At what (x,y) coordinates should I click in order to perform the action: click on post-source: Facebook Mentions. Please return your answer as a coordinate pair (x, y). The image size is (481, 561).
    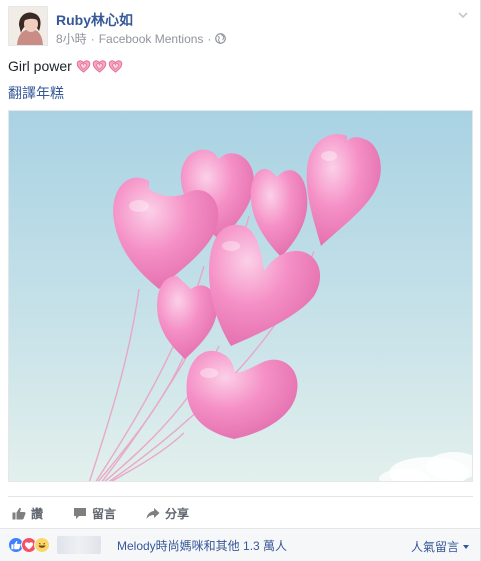
    Looking at the image, I should click on (151, 39).